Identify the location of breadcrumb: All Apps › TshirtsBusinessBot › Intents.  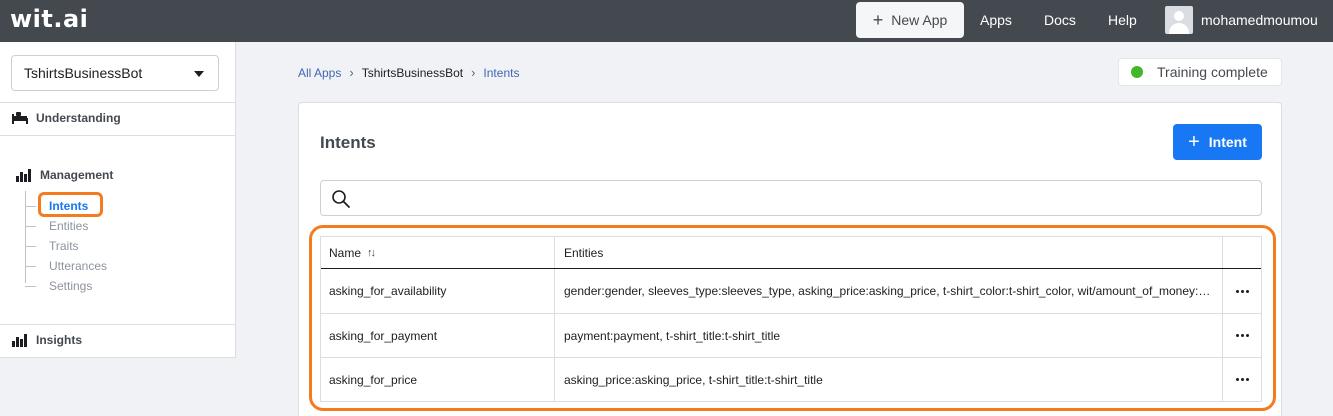
(408, 72).